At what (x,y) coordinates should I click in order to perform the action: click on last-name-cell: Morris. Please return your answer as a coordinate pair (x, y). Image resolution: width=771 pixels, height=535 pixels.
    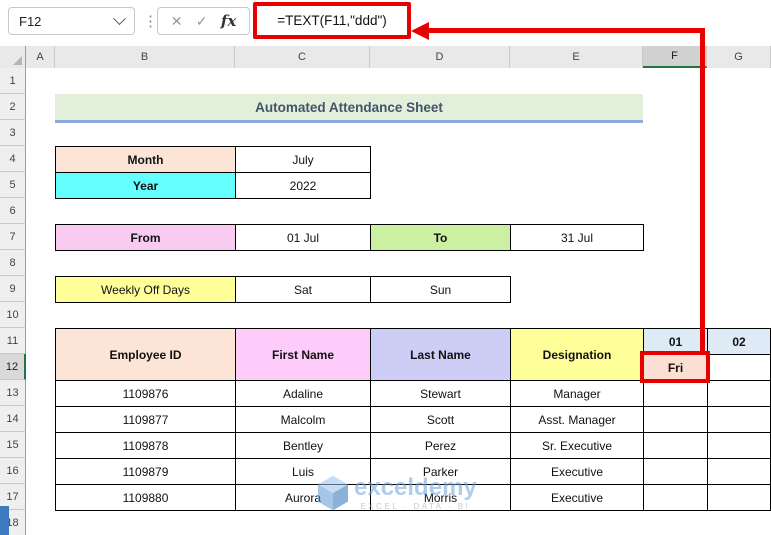
    Looking at the image, I should click on (440, 497).